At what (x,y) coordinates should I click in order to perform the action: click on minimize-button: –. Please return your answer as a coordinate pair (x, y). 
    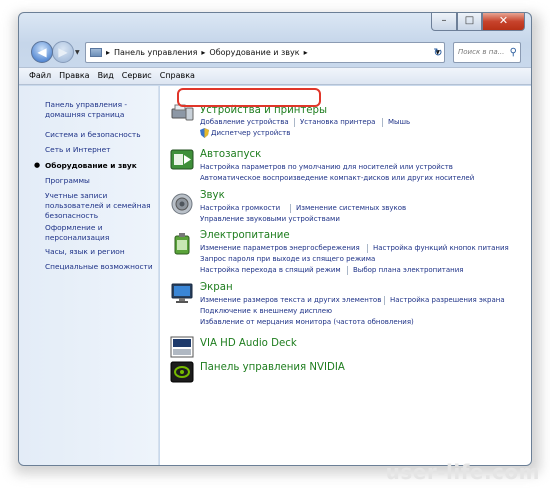
    Looking at the image, I should click on (444, 22).